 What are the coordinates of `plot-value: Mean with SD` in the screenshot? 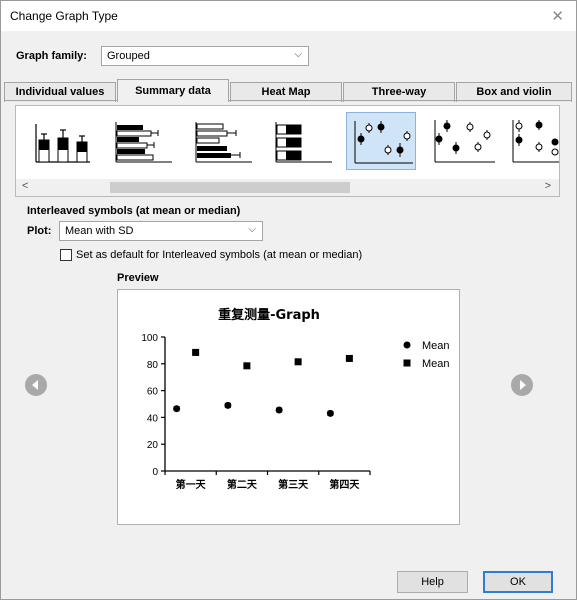 It's located at (99, 231).